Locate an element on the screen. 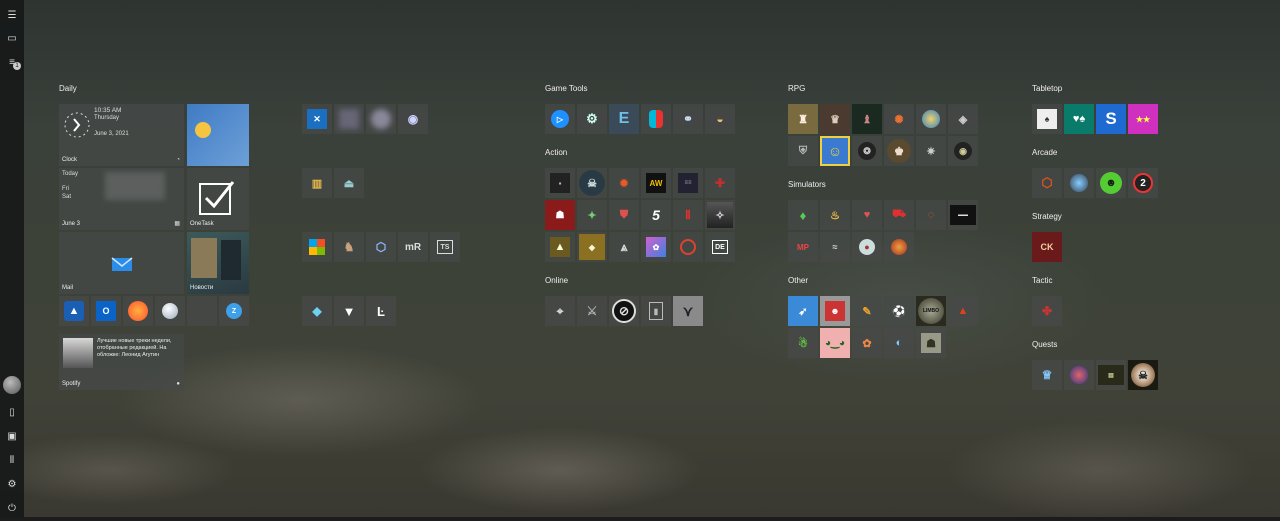  tile-epic-e: E is located at coordinates (624, 119).